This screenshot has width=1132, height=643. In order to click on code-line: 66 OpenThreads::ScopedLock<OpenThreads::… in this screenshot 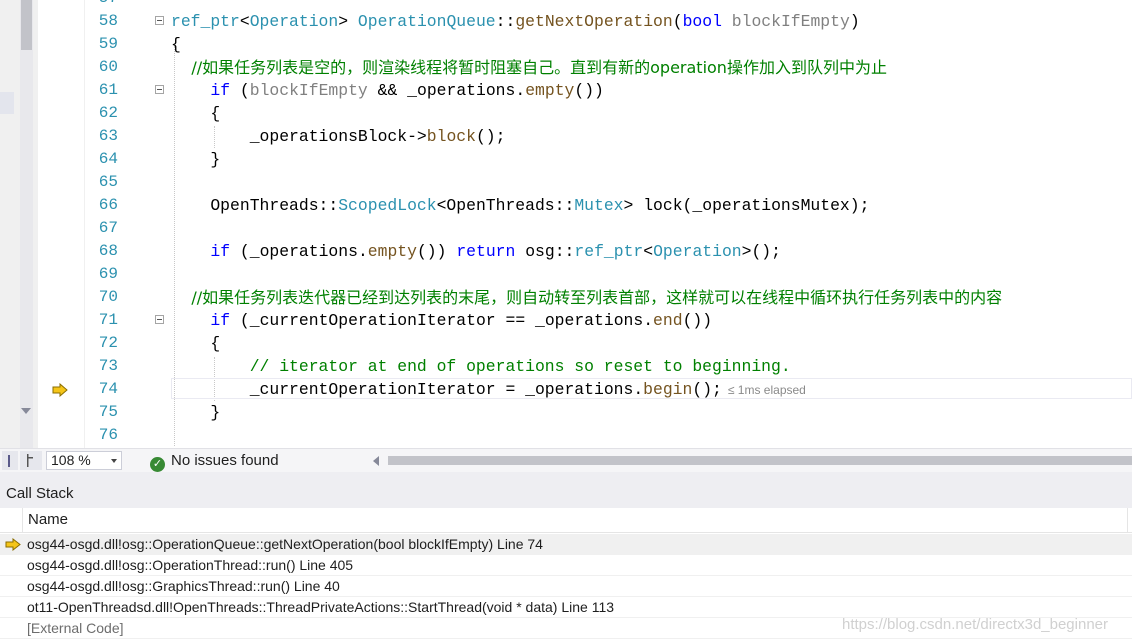, I will do `click(566, 205)`.